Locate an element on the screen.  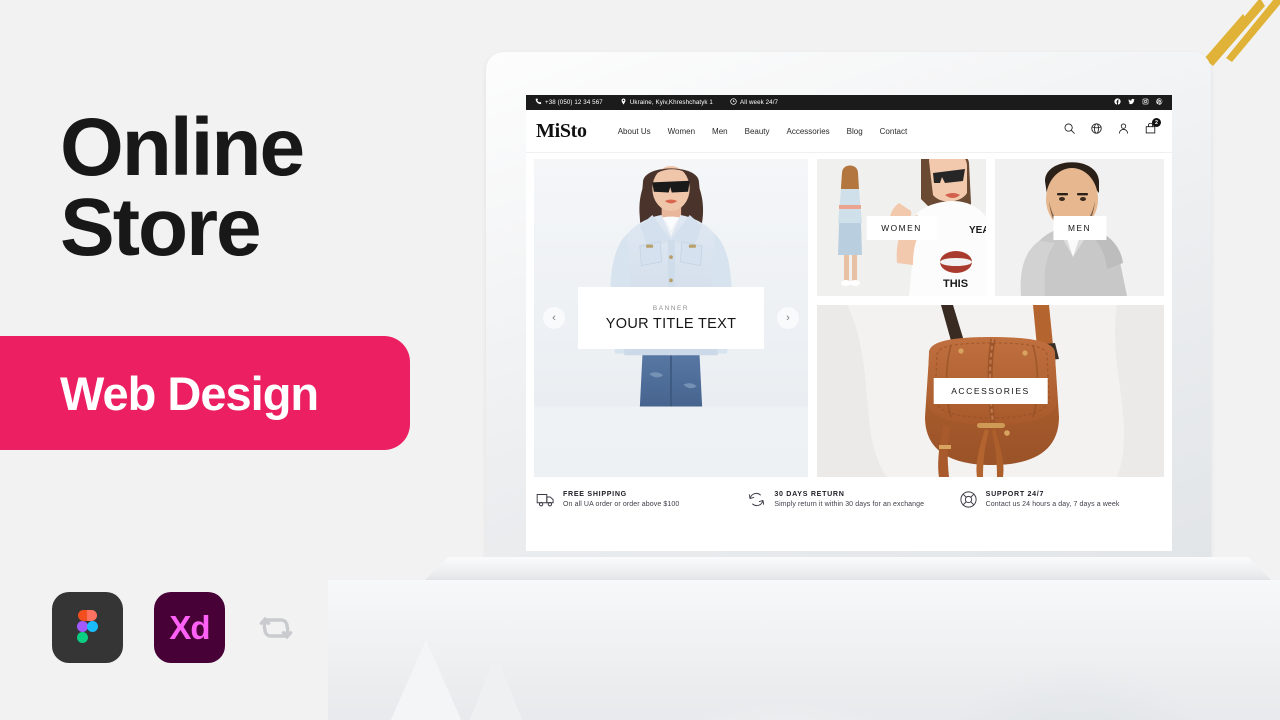
pinterest-icon is located at coordinates (1159, 102).